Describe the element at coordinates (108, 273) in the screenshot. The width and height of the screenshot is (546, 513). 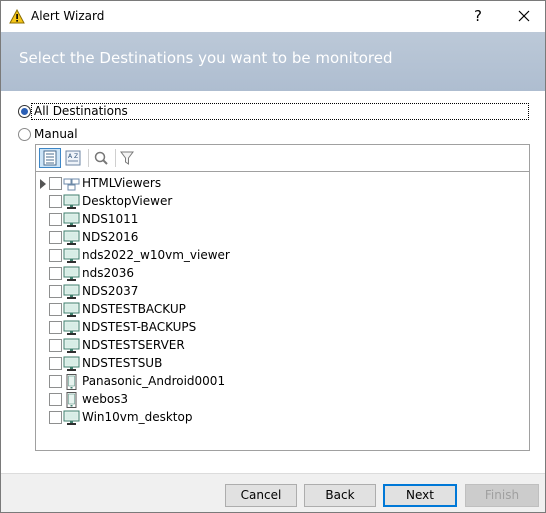
I see `tree-item-label: nds2036` at that location.